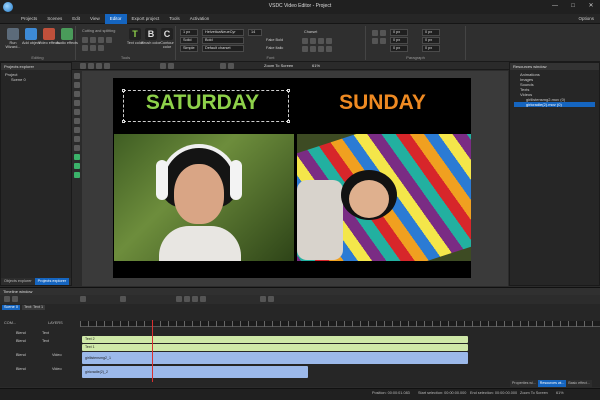  I want to click on fake-bold-toggle: Fake Bold, so click(274, 40).